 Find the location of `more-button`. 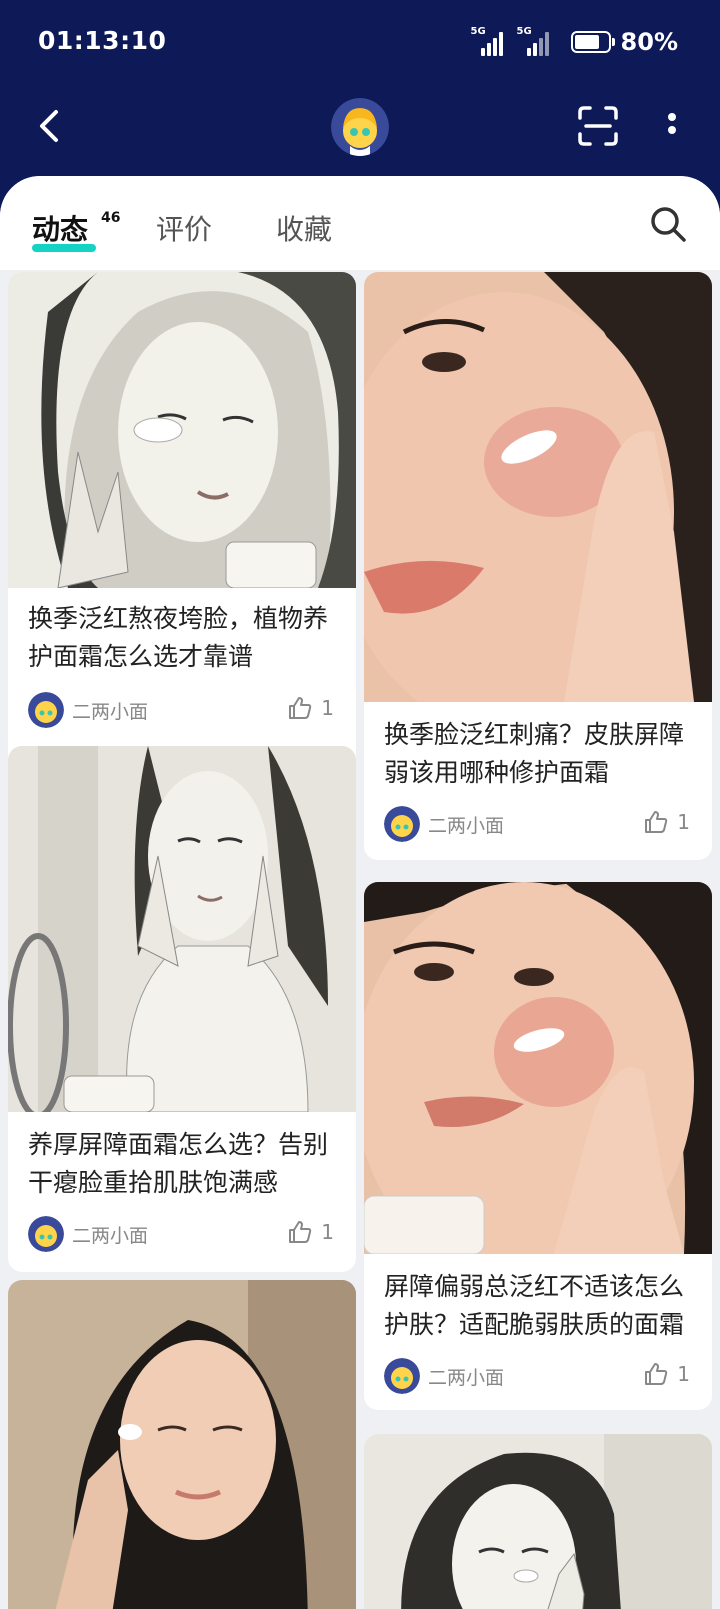

more-button is located at coordinates (672, 126).